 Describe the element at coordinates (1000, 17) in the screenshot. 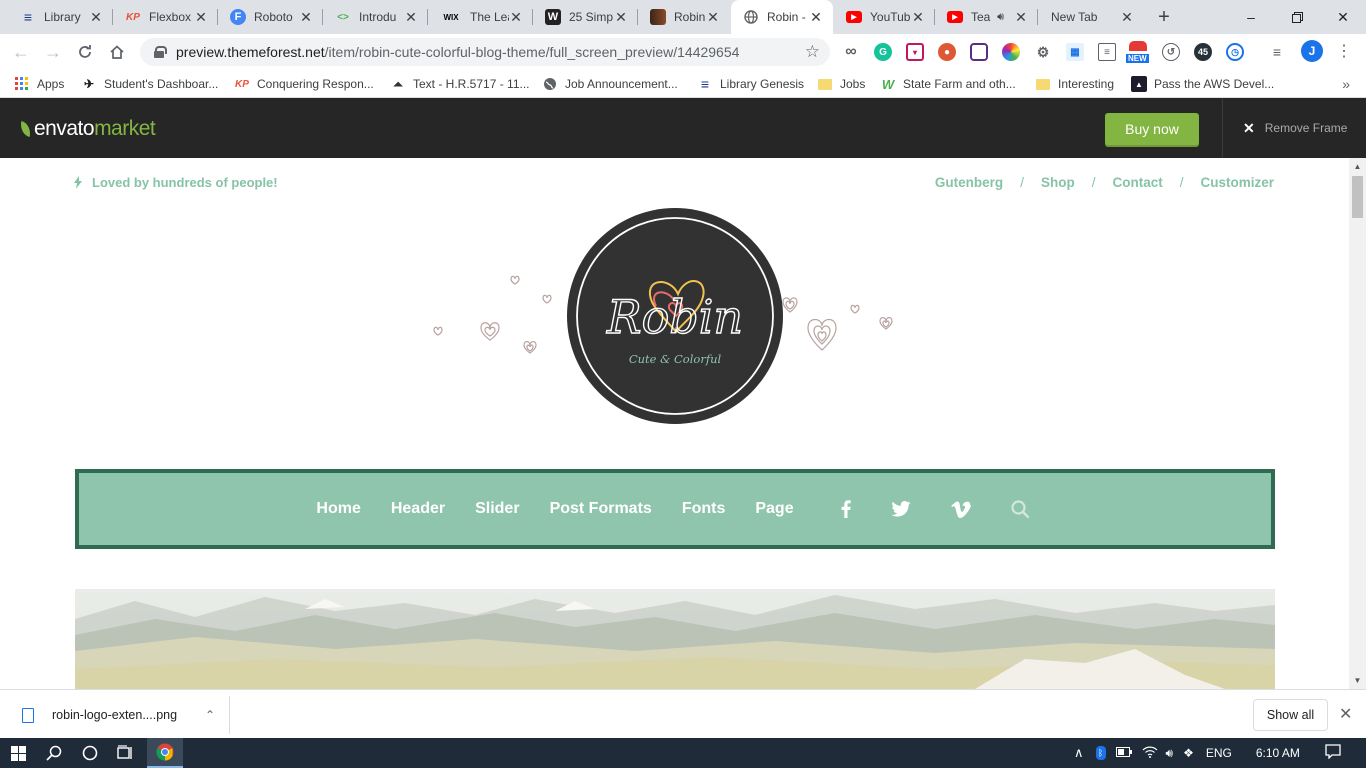

I see `speaker-icon: 🔊︎` at that location.